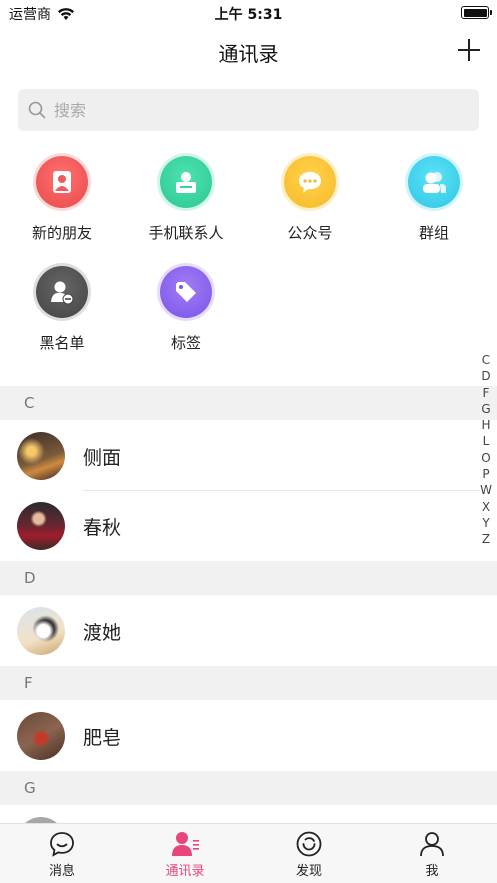 The width and height of the screenshot is (497, 883). Describe the element at coordinates (62, 292) in the screenshot. I see `blacklist-icon` at that location.